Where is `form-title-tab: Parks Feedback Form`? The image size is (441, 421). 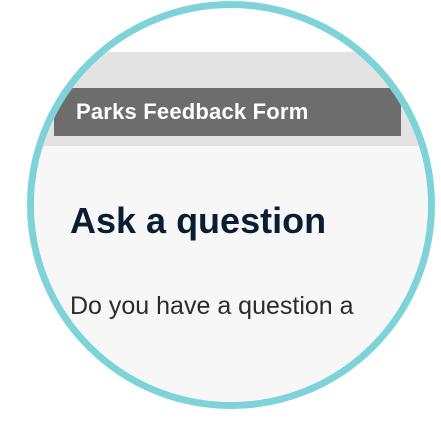 form-title-tab: Parks Feedback Form is located at coordinates (227, 112).